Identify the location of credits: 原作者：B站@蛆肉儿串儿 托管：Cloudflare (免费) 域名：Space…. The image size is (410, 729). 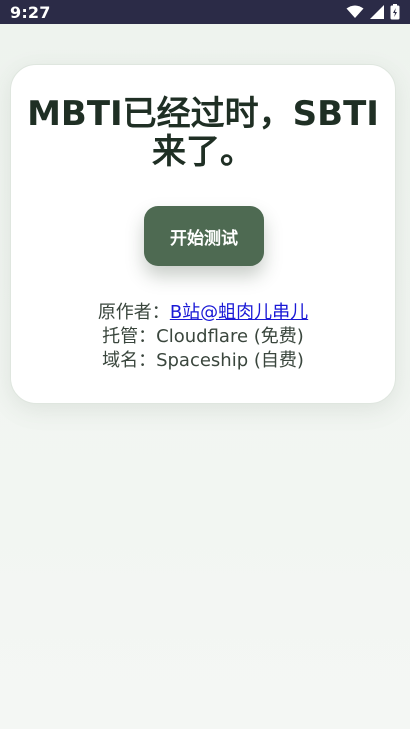
(203, 337).